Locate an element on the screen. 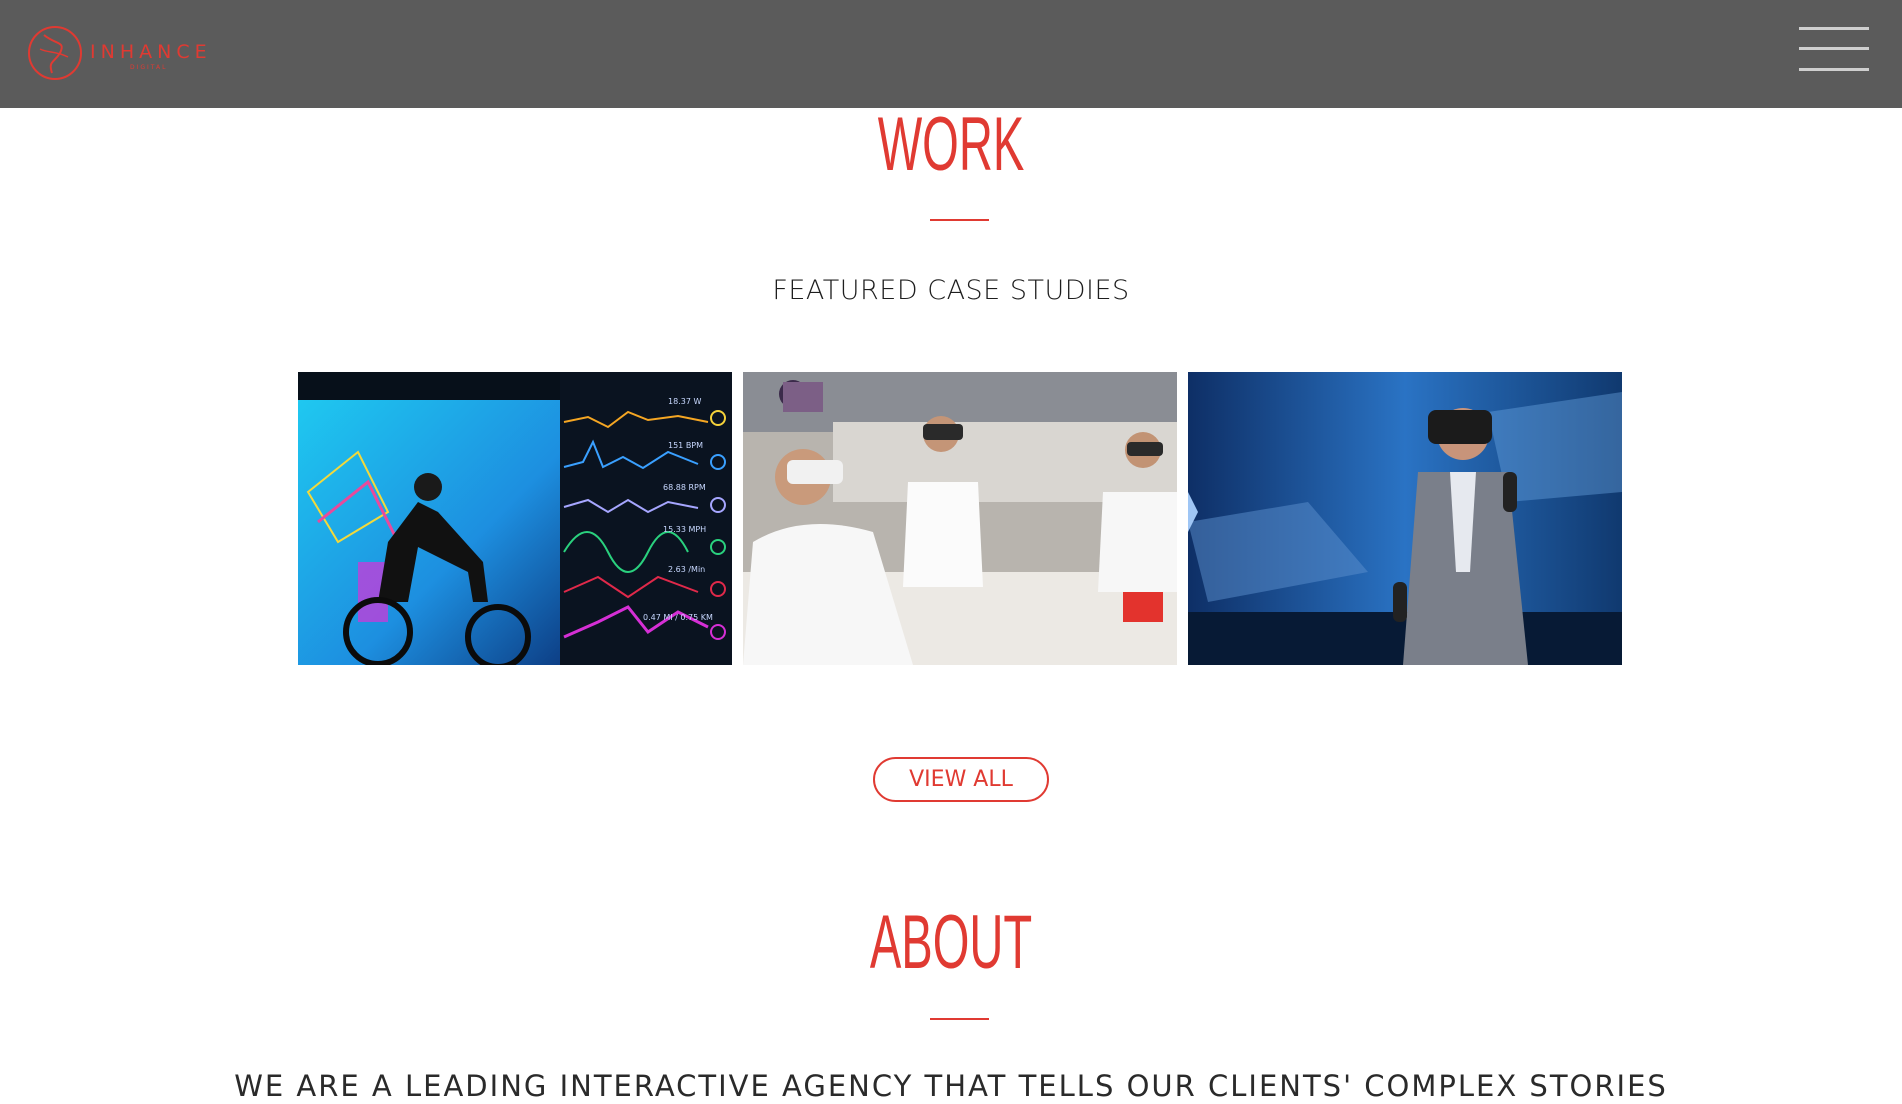  logo-subtext: DIGITAL is located at coordinates (149, 67).